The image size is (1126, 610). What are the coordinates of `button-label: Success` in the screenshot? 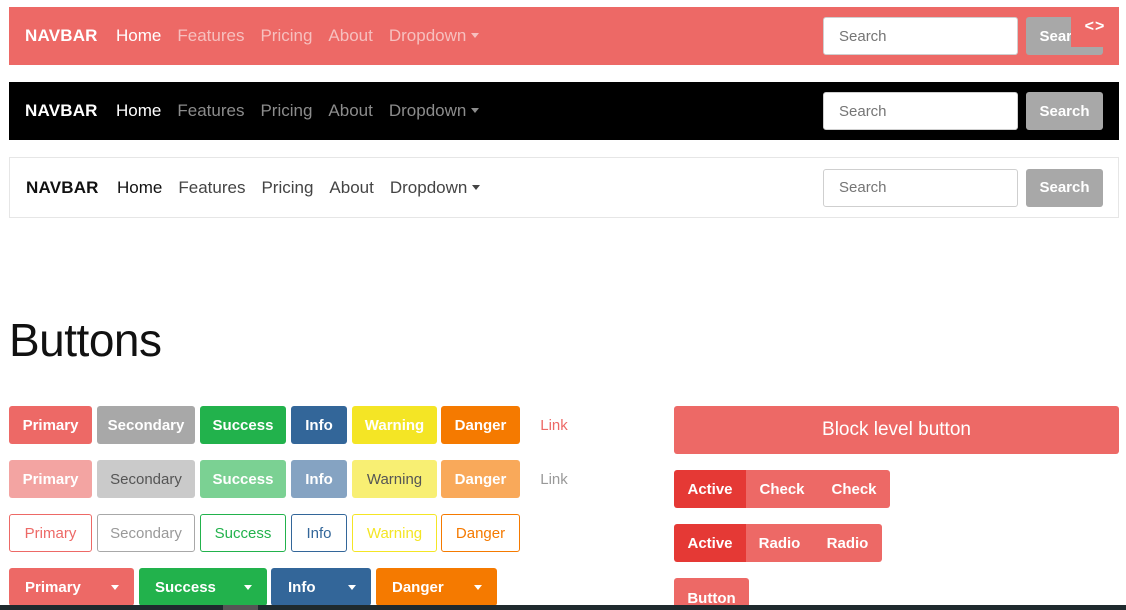 It's located at (185, 587).